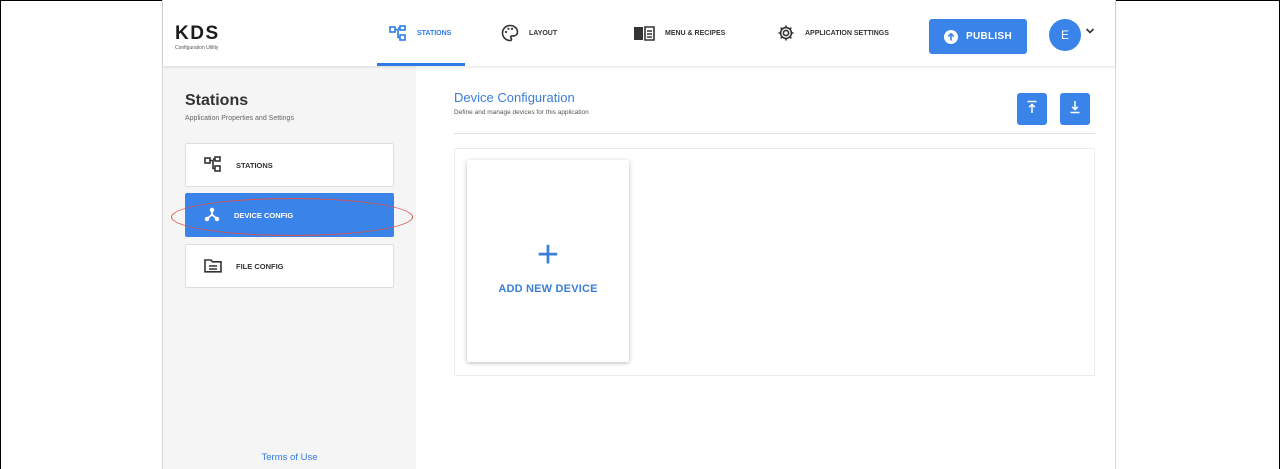 The height and width of the screenshot is (469, 1280). I want to click on tab-menu-recipes: MENU & RECIPES, so click(679, 33).